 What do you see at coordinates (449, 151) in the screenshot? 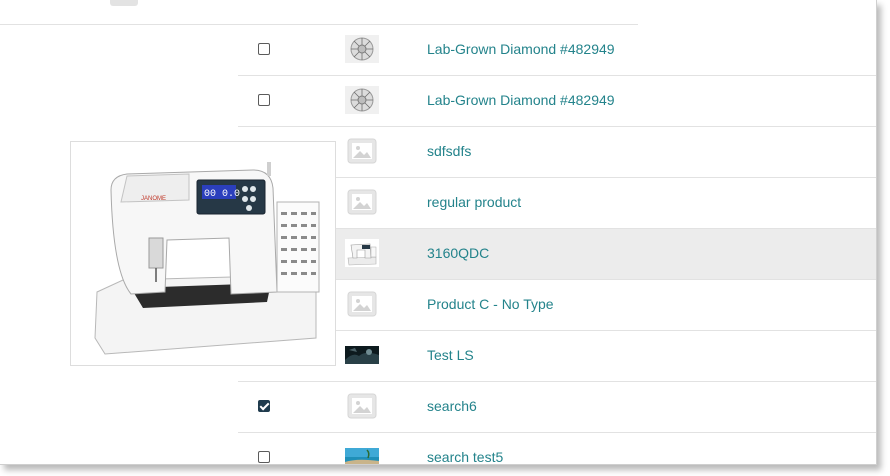
I see `product-name-link: sdfsdfs` at bounding box center [449, 151].